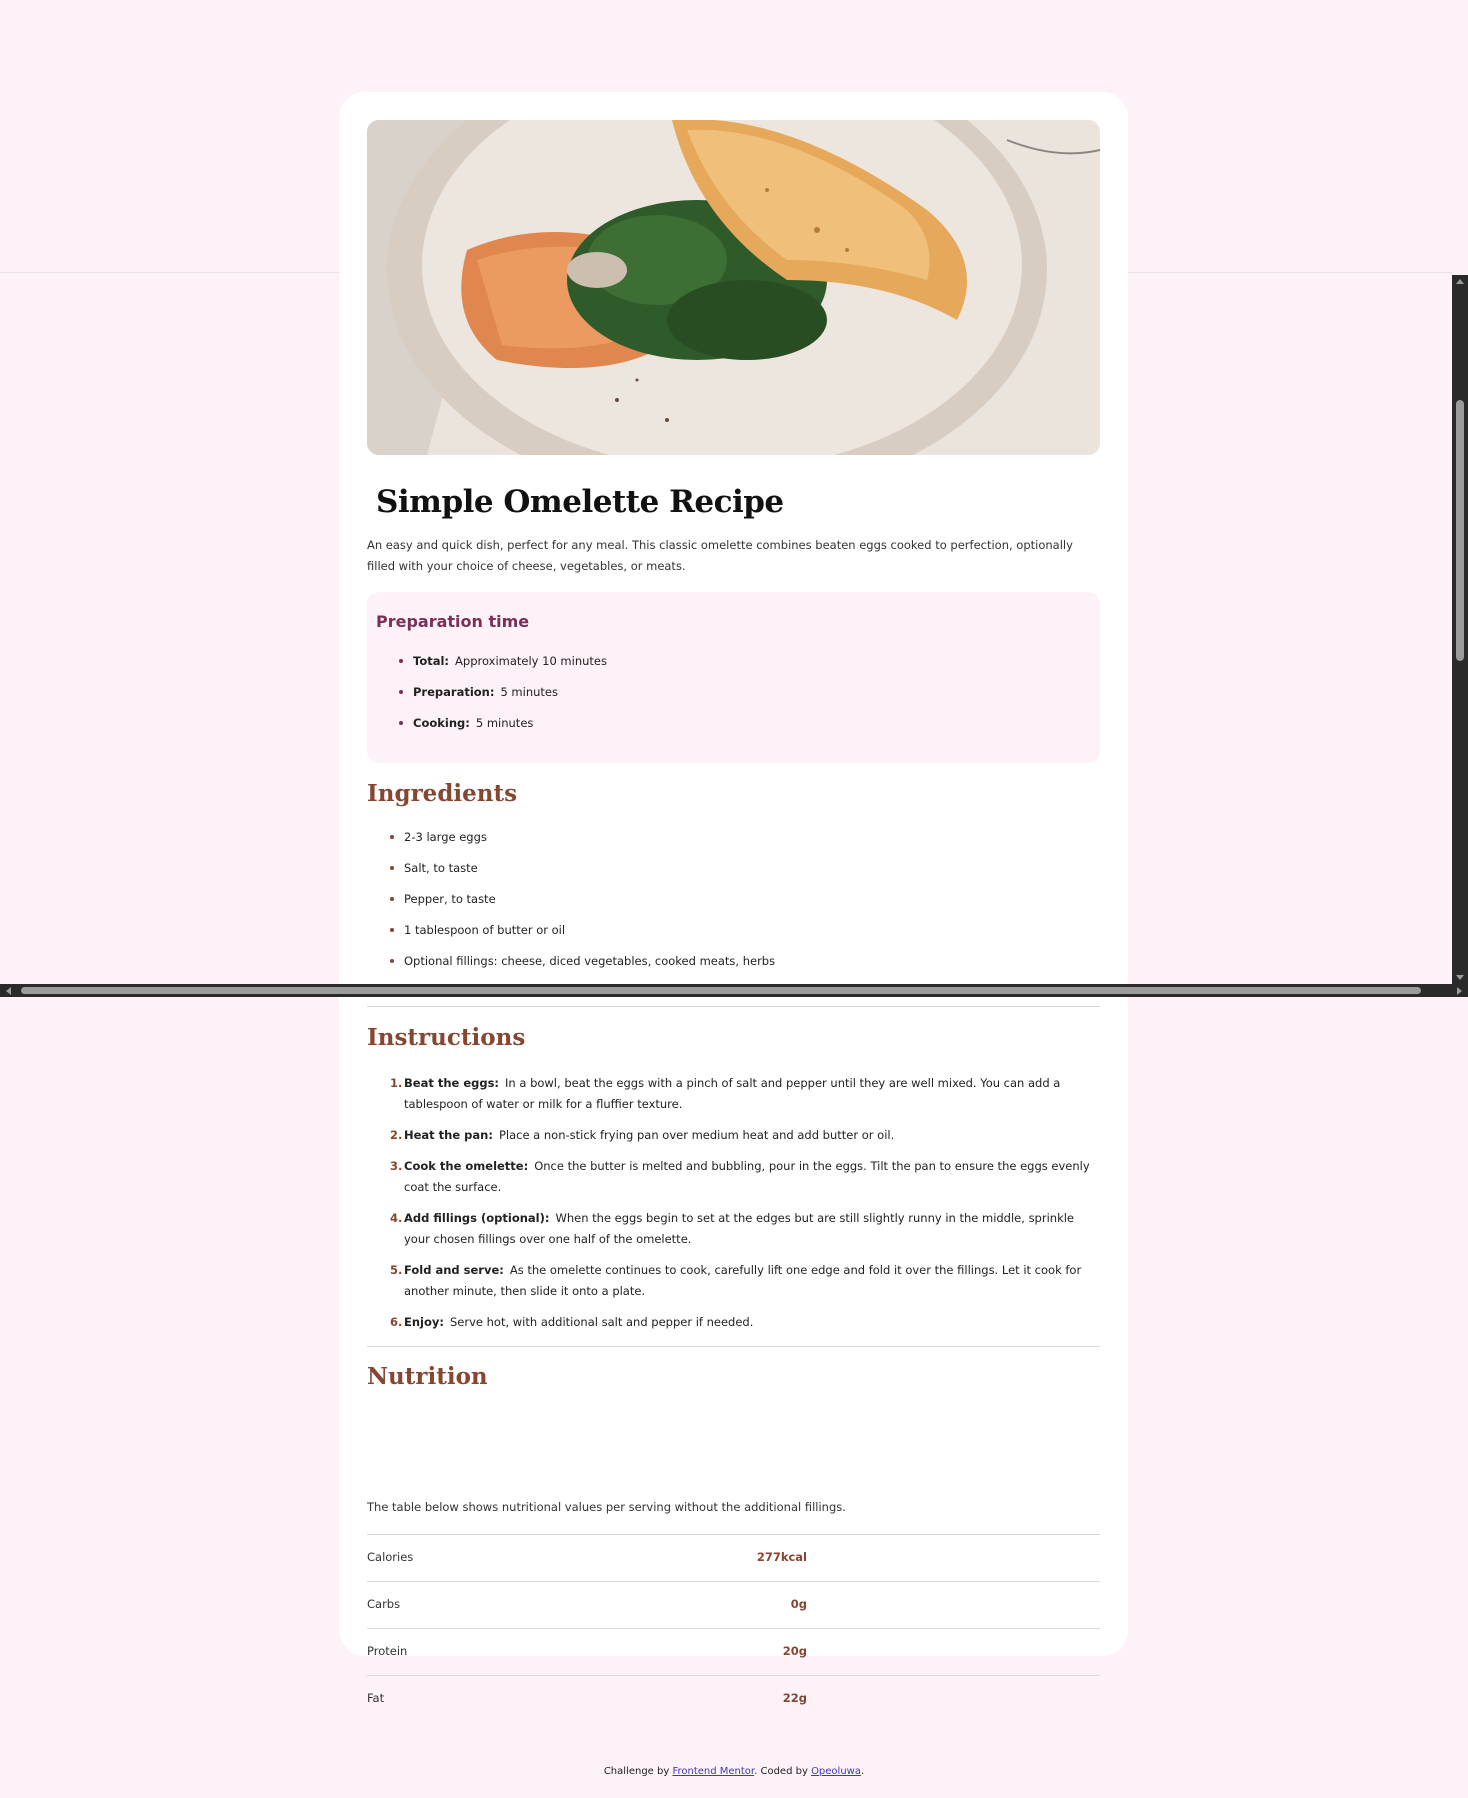 This screenshot has height=1798, width=1468. What do you see at coordinates (390, 1557) in the screenshot?
I see `nutrient-label: Calories` at bounding box center [390, 1557].